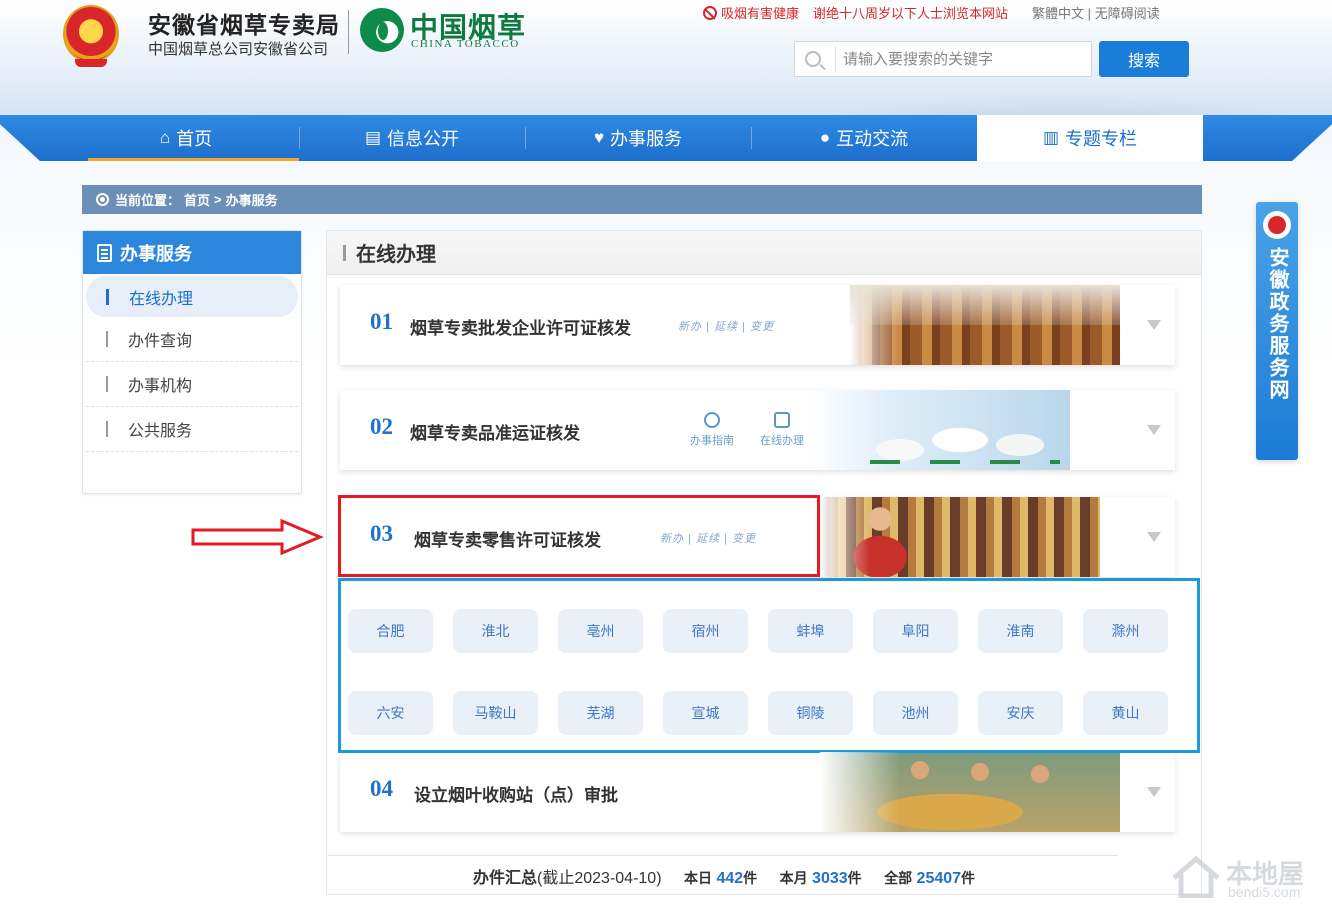  What do you see at coordinates (646, 139) in the screenshot?
I see `nav-services-label: 办事服务` at bounding box center [646, 139].